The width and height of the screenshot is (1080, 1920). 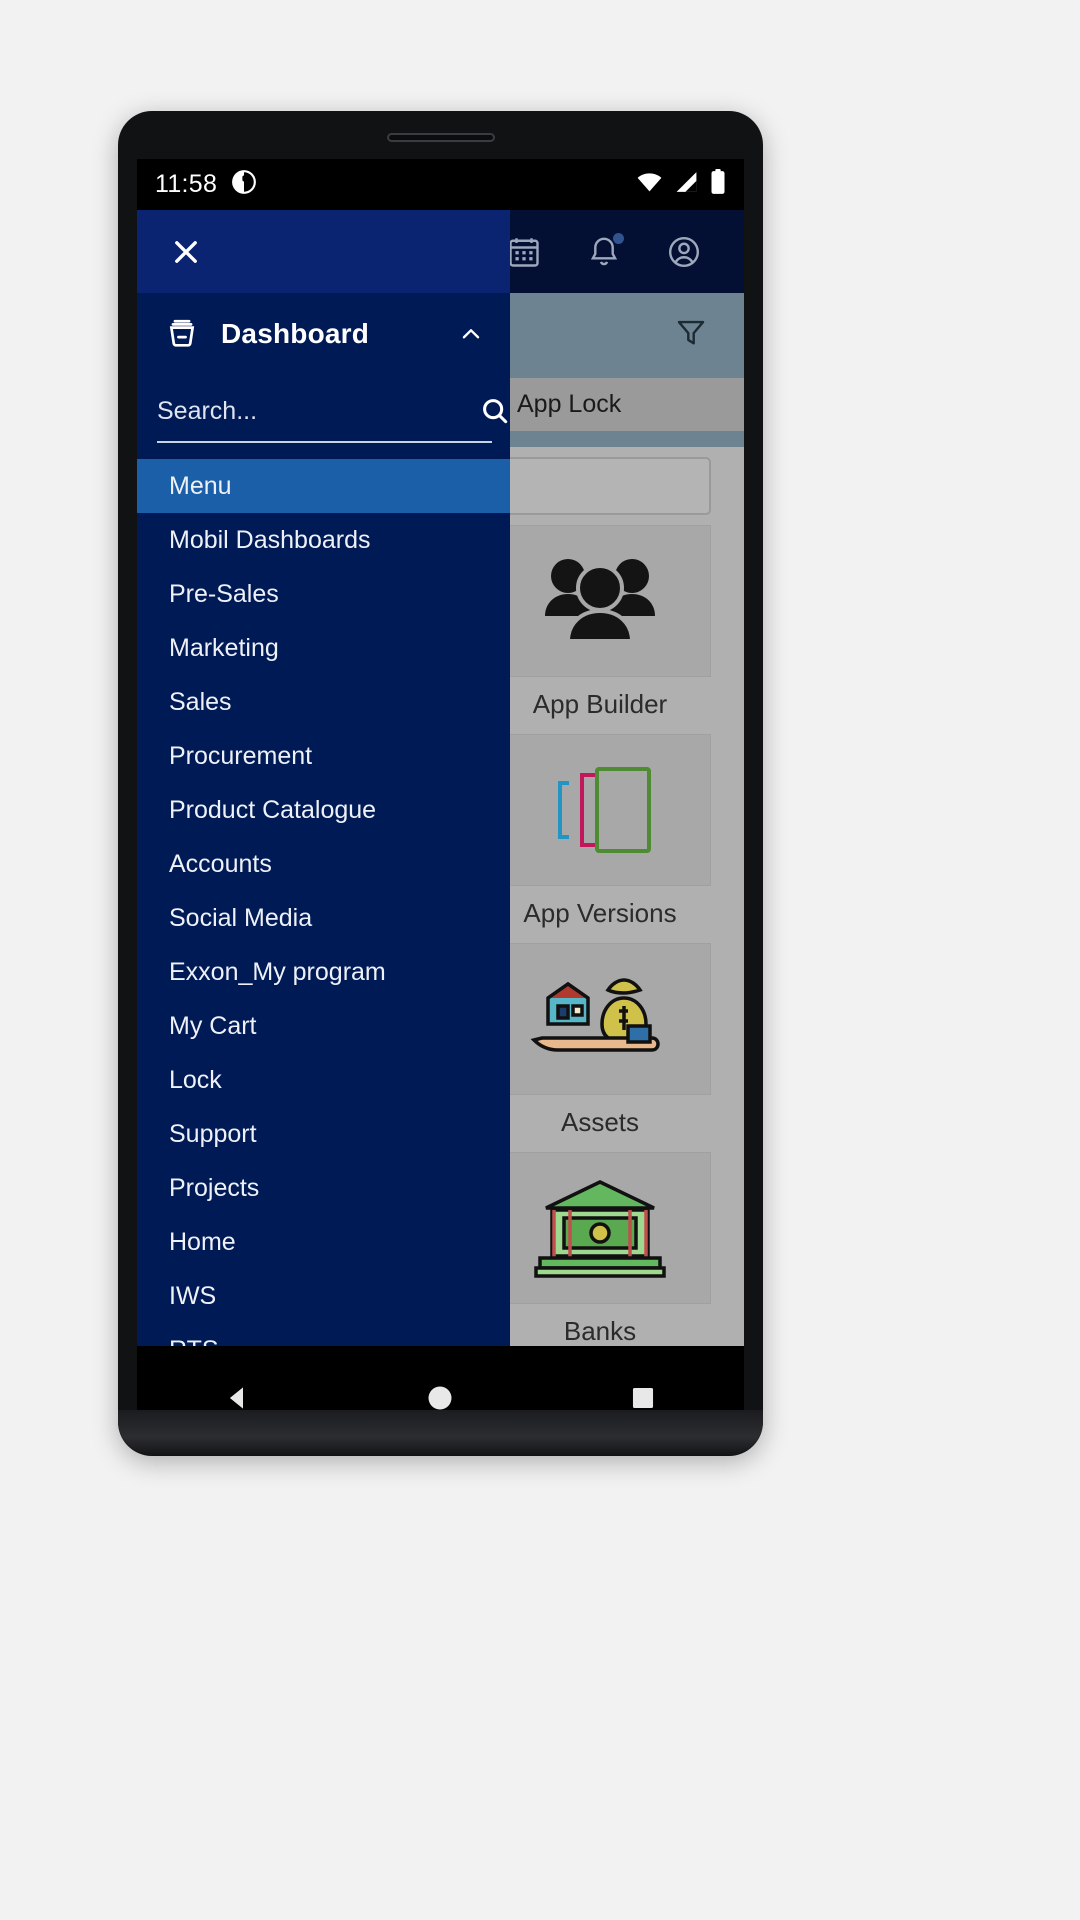 What do you see at coordinates (440, 184) in the screenshot?
I see `status-bar: 11:58` at bounding box center [440, 184].